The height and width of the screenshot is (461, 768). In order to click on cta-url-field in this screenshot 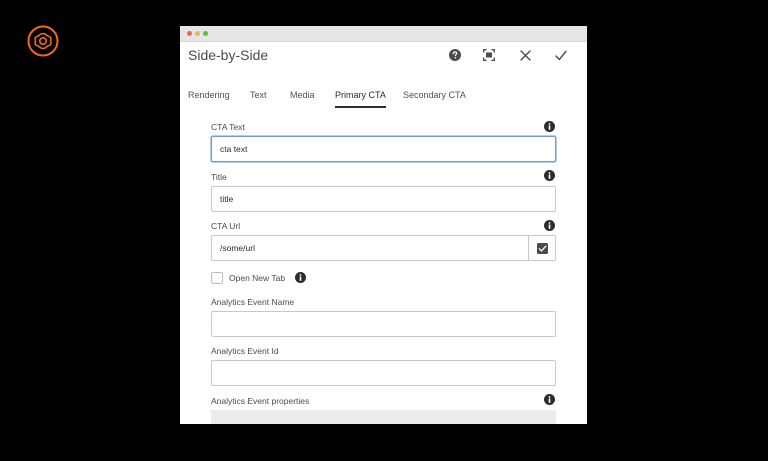, I will do `click(383, 248)`.